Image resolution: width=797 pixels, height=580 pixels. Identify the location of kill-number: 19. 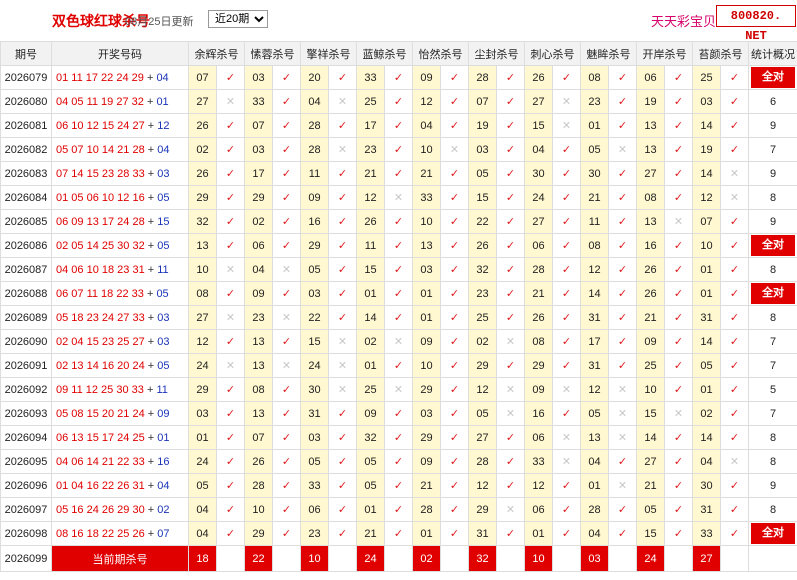
(482, 125).